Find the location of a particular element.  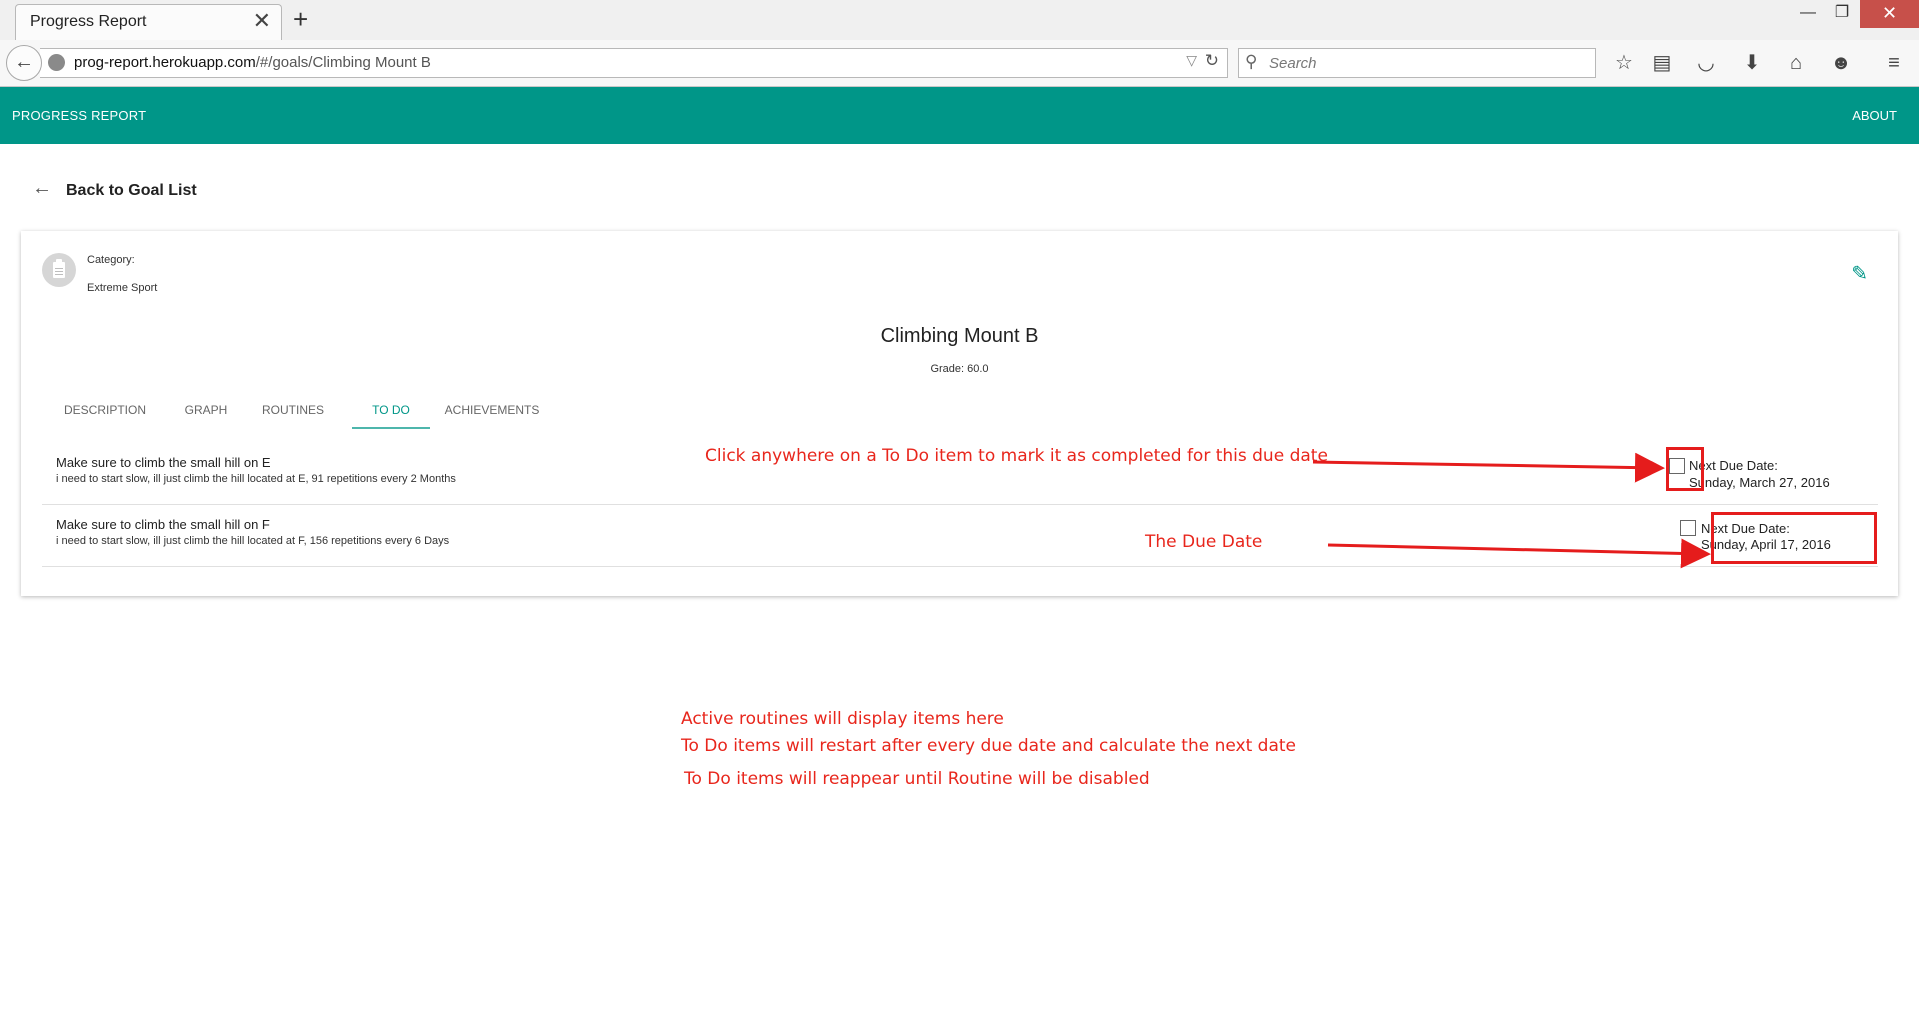

download-icon: ⬇ is located at coordinates (1752, 63).